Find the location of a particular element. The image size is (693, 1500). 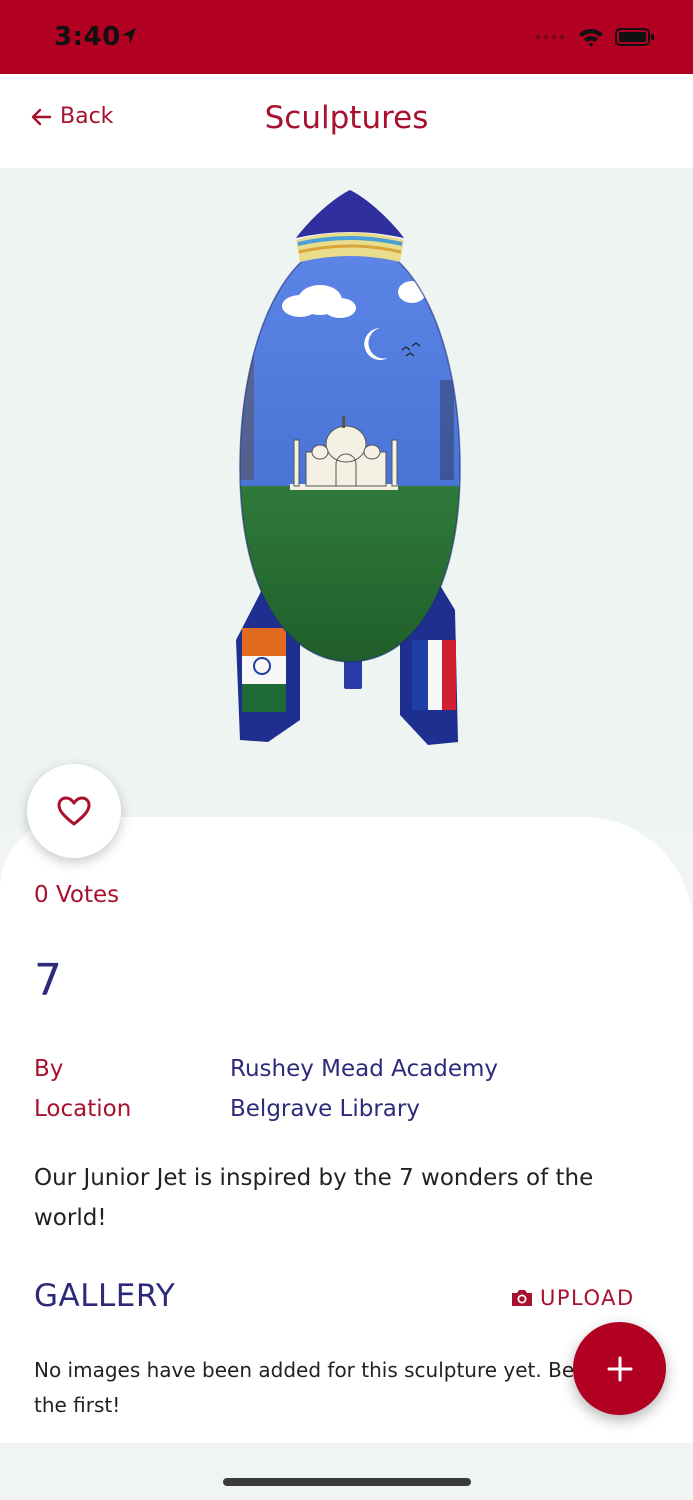

camera-icon is located at coordinates (522, 1298).